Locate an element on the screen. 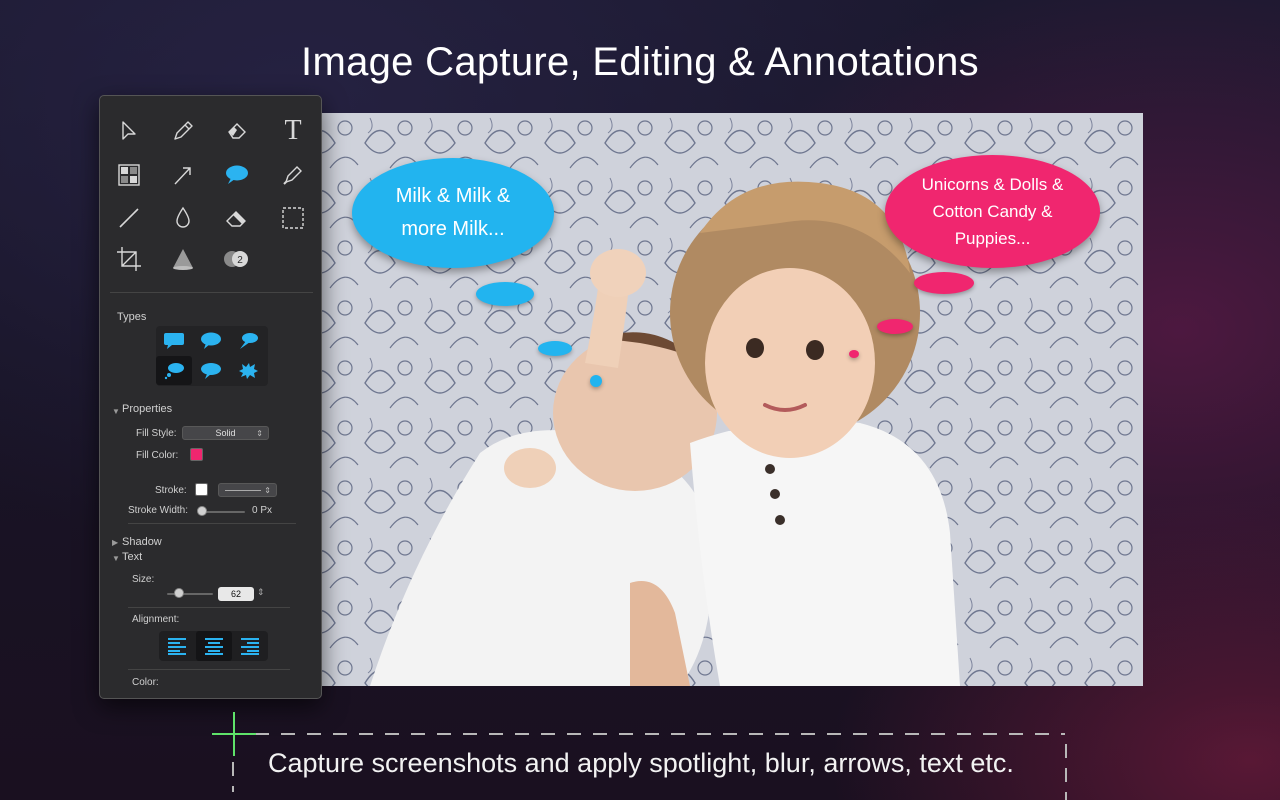 The height and width of the screenshot is (800, 1280). highlighter-icon is located at coordinates (237, 131).